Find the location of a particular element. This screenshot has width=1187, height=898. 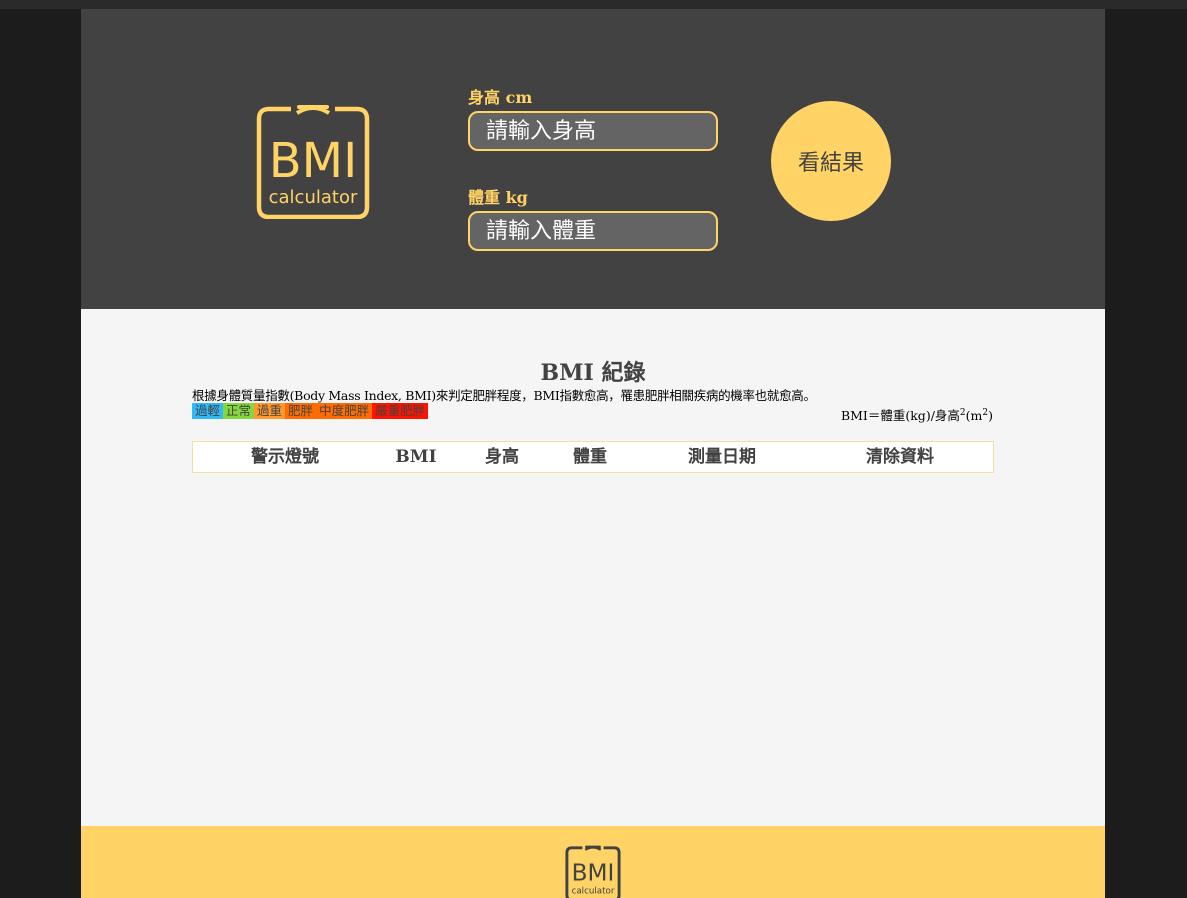

bmi-formula: BMI＝體重(kg)/身高2(m2) is located at coordinates (917, 414).